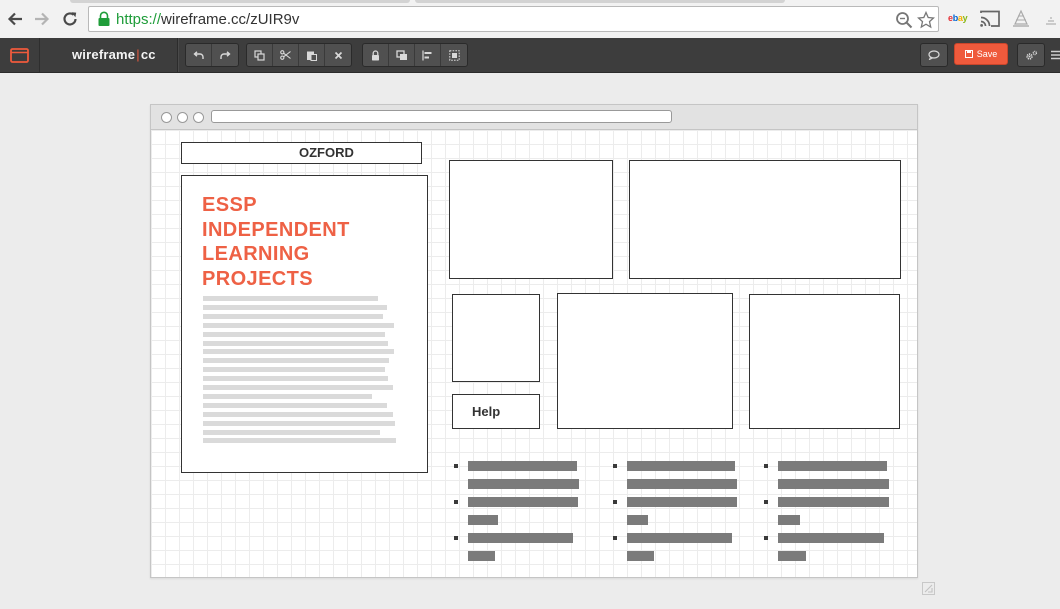 The height and width of the screenshot is (609, 1060). What do you see at coordinates (286, 55) in the screenshot?
I see `cut-button` at bounding box center [286, 55].